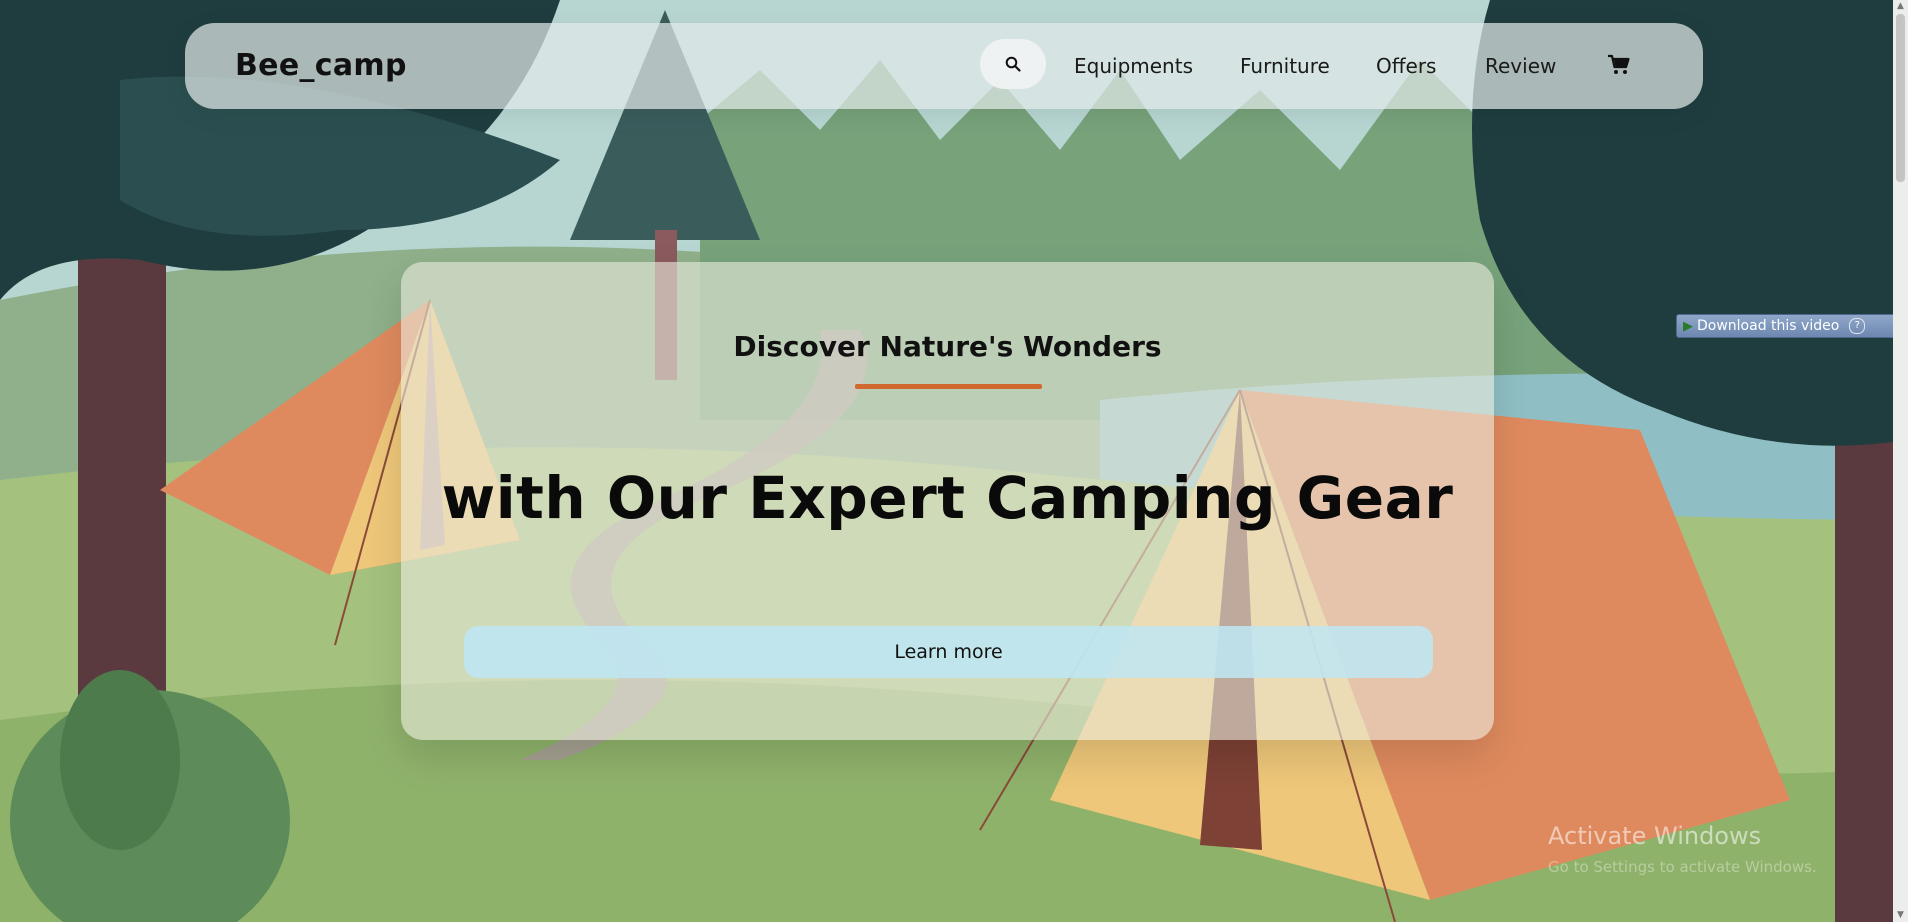 The width and height of the screenshot is (1908, 922). What do you see at coordinates (1133, 66) in the screenshot?
I see `nav-link-equipments: Equipments` at bounding box center [1133, 66].